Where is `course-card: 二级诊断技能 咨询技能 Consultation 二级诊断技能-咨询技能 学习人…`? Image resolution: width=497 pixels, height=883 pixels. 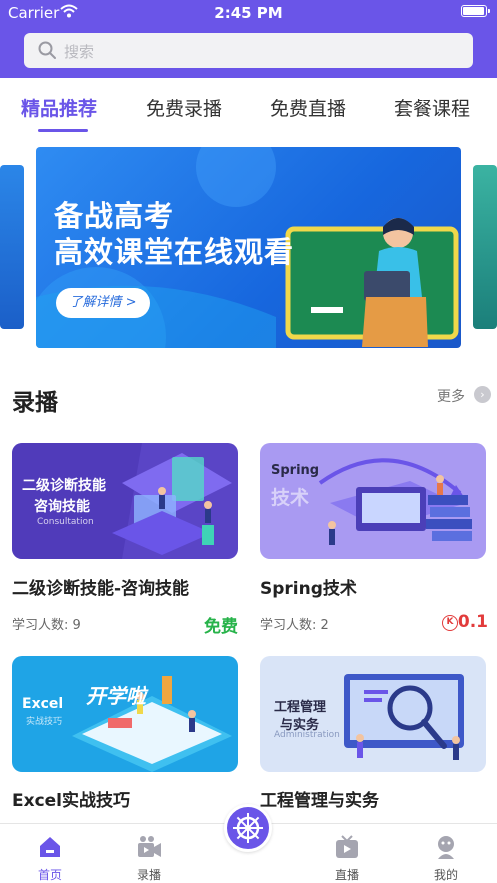
course-card: 二级诊断技能 咨询技能 Consultation 二级诊断技能-咨询技能 学习人… is located at coordinates (125, 543).